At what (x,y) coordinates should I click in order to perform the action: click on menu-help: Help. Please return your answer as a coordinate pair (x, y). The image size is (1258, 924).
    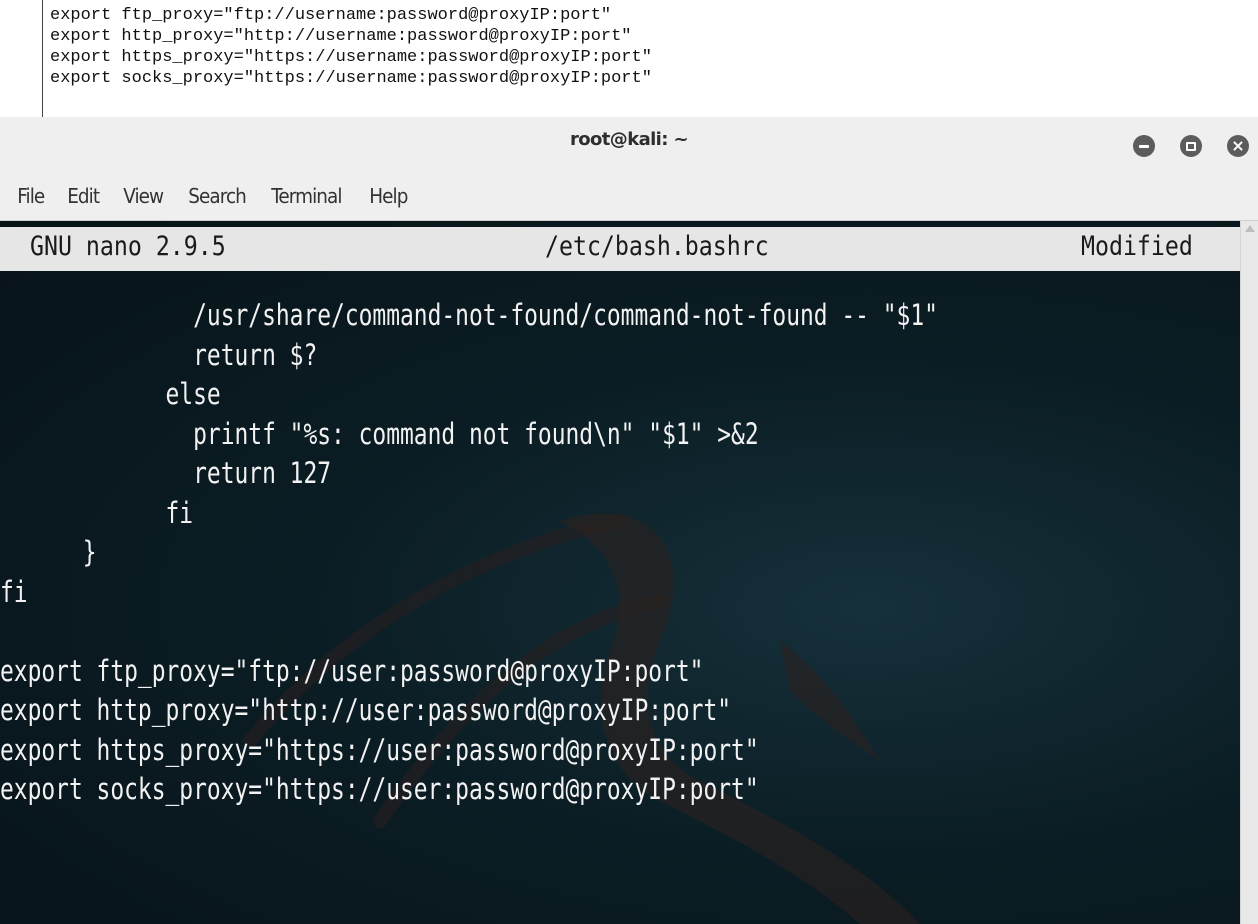
    Looking at the image, I should click on (389, 196).